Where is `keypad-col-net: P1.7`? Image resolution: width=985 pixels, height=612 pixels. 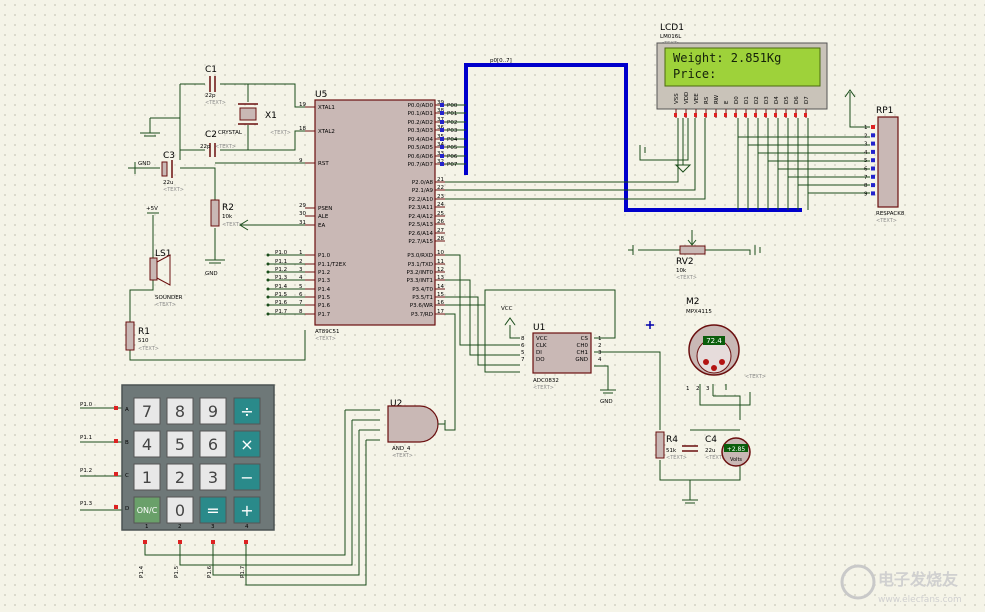 keypad-col-net: P1.7 is located at coordinates (243, 571).